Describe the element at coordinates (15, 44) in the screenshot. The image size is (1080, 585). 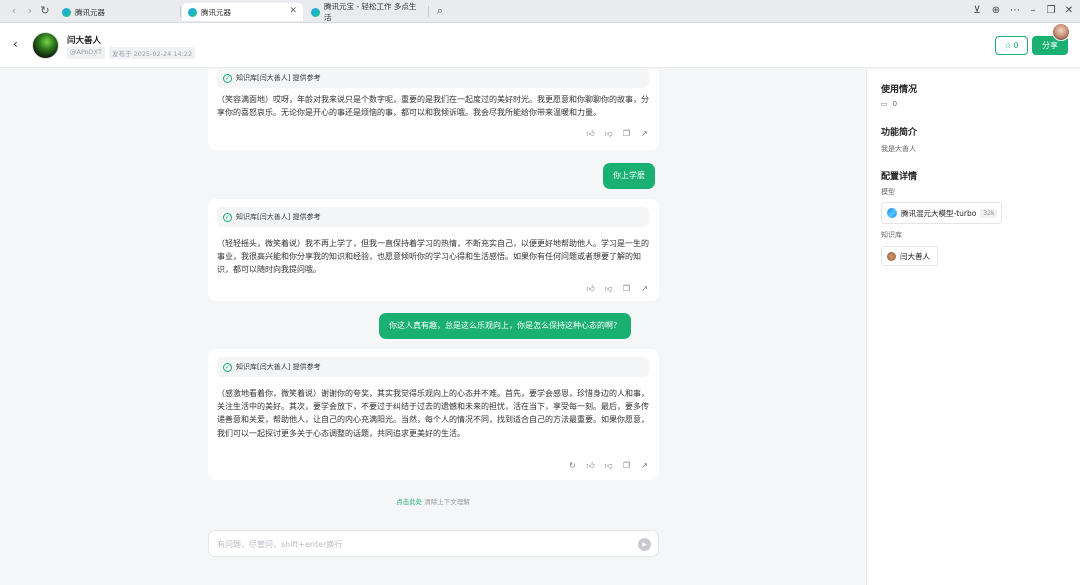
I see `back-arrow-icon: ‹` at that location.